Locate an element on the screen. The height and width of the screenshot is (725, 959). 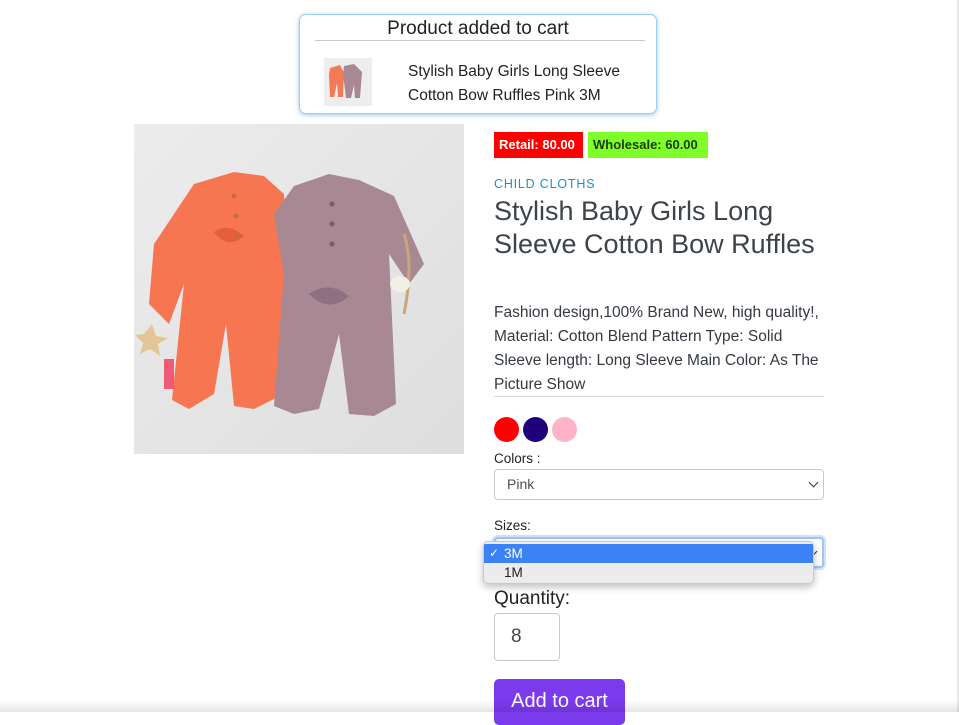
toast-divider is located at coordinates (480, 40).